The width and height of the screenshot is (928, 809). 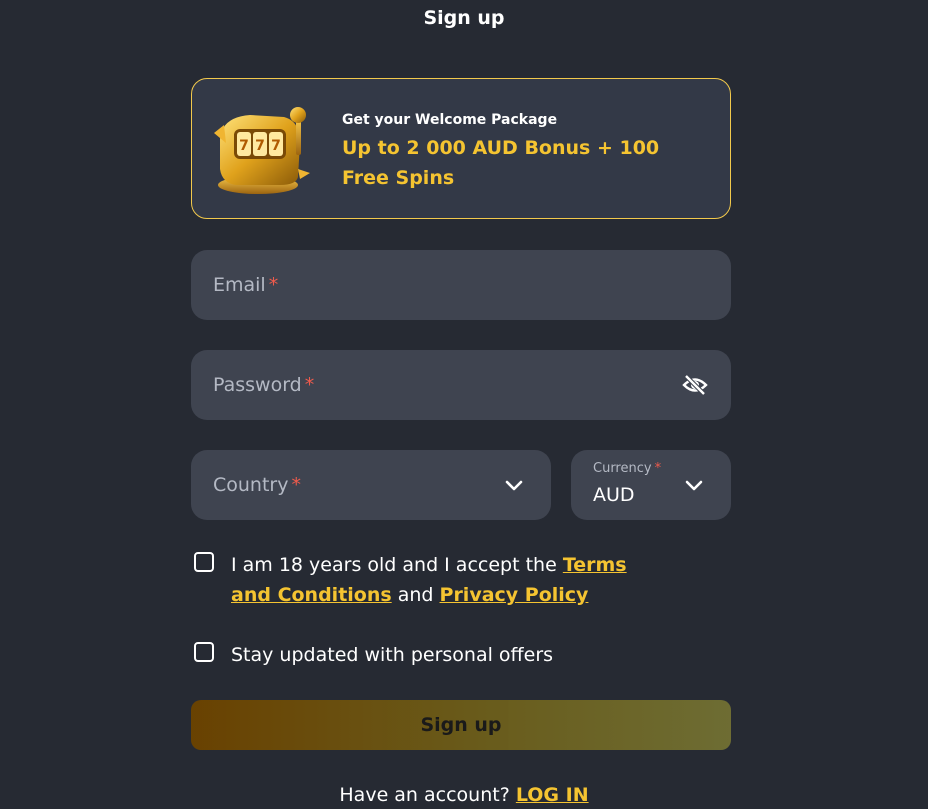 What do you see at coordinates (246, 285) in the screenshot?
I see `email-label: Email *` at bounding box center [246, 285].